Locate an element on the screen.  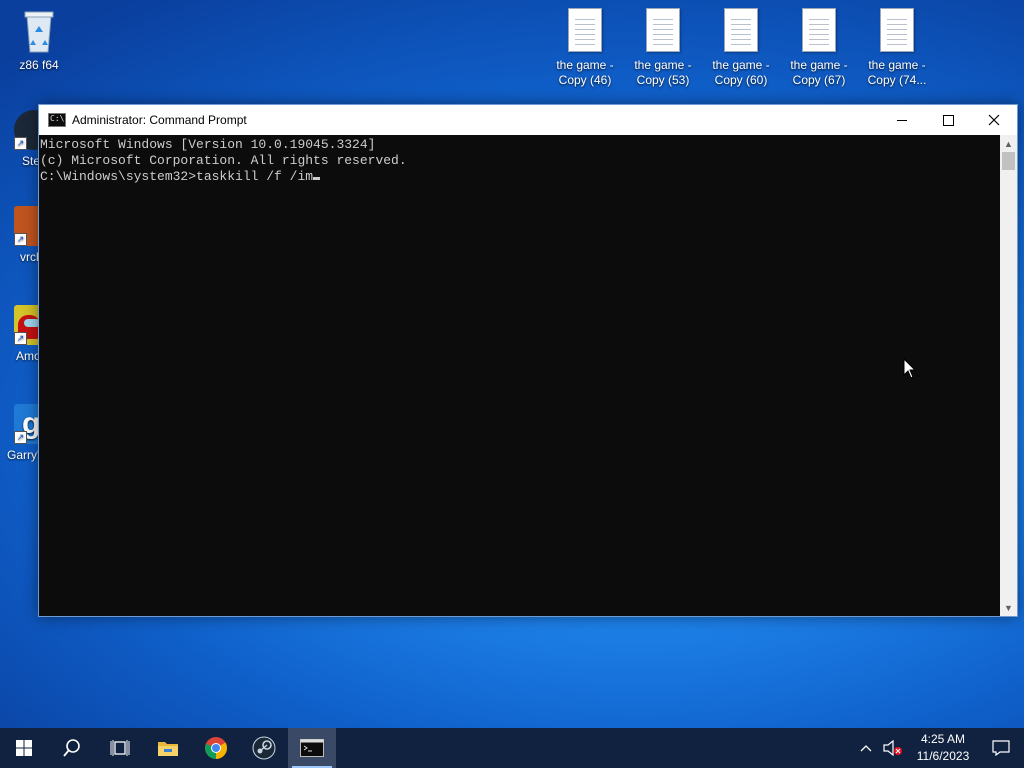
file-explorer-button is located at coordinates (168, 748).